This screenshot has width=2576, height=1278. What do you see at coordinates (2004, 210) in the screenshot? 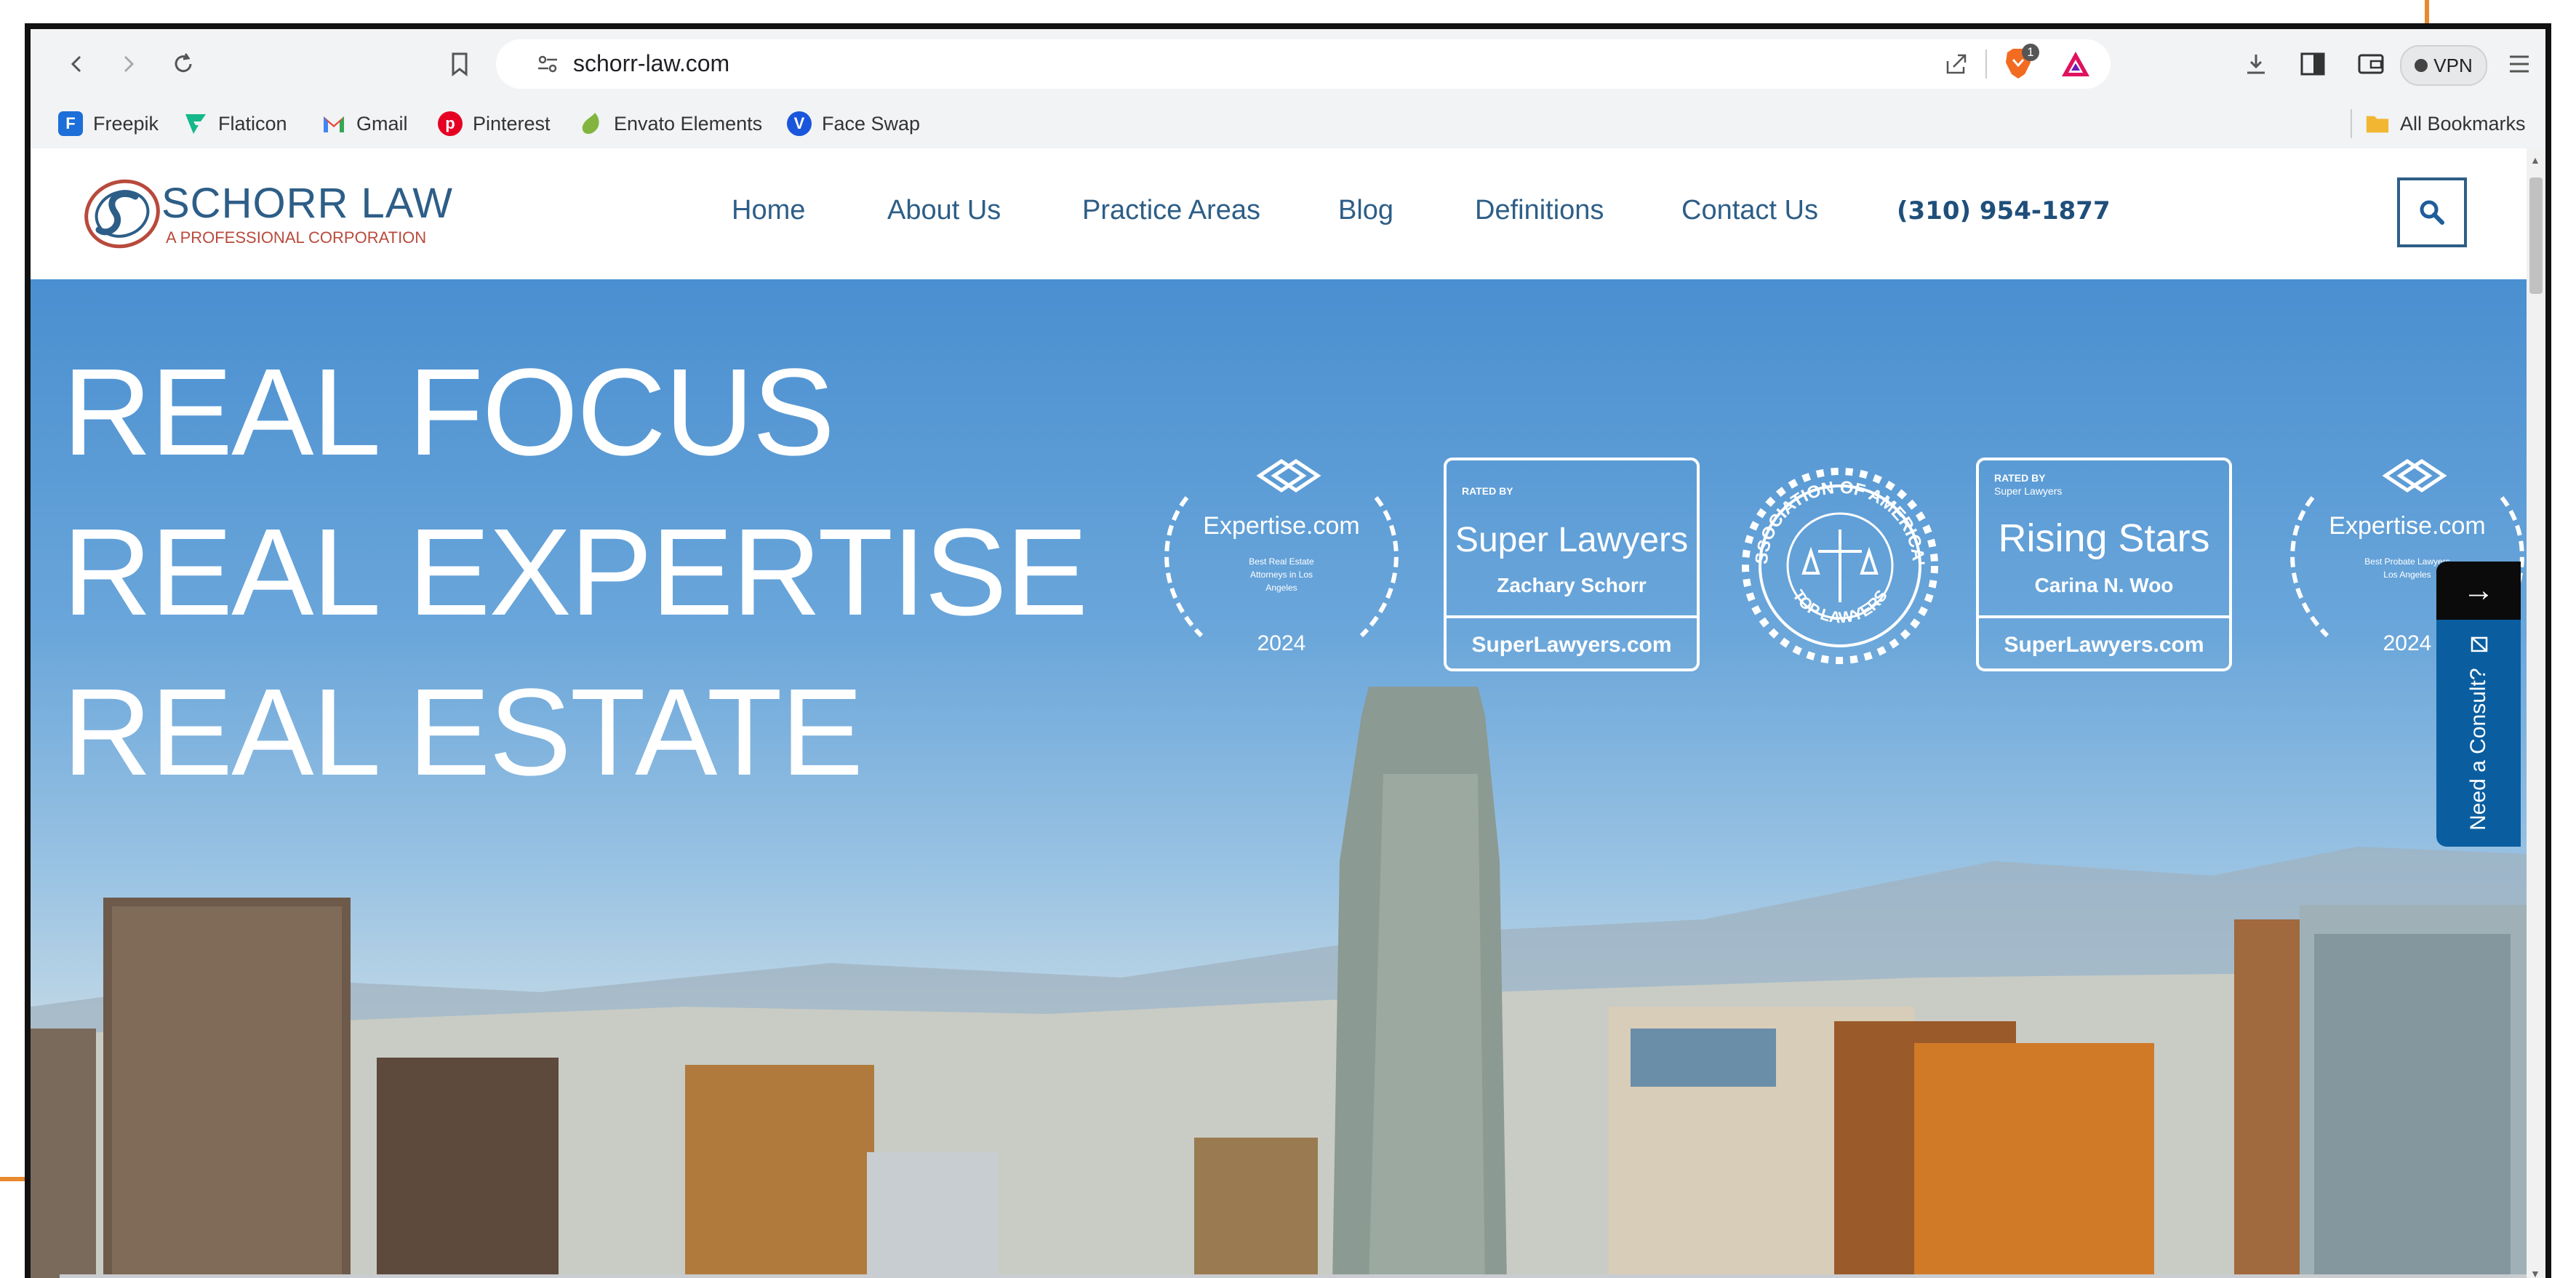
I see `phone-number: (310) 954-1877` at bounding box center [2004, 210].